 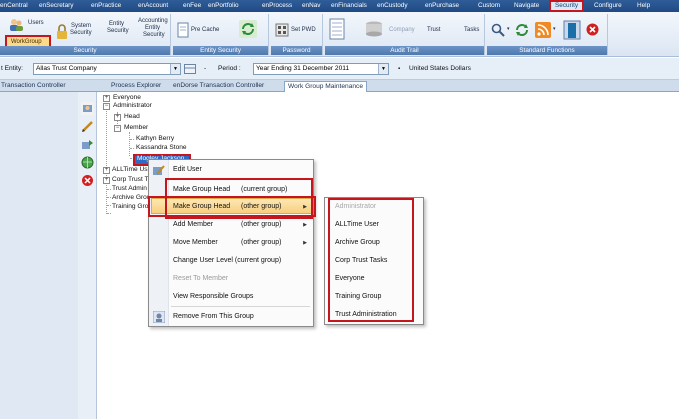 What do you see at coordinates (190, 69) in the screenshot?
I see `grid-icon` at bounding box center [190, 69].